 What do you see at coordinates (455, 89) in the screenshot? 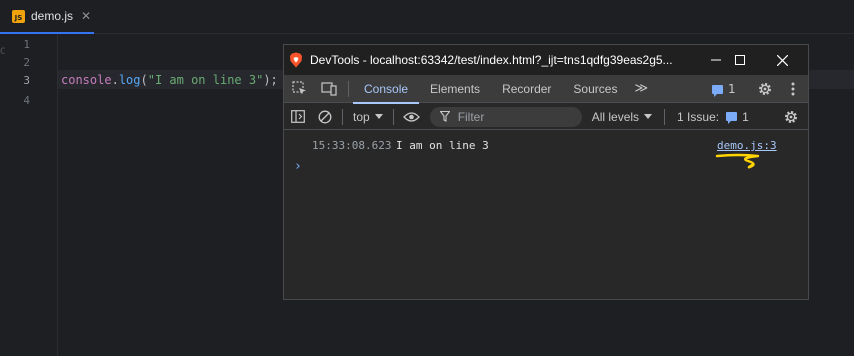
I see `tab-elements: Elements` at bounding box center [455, 89].